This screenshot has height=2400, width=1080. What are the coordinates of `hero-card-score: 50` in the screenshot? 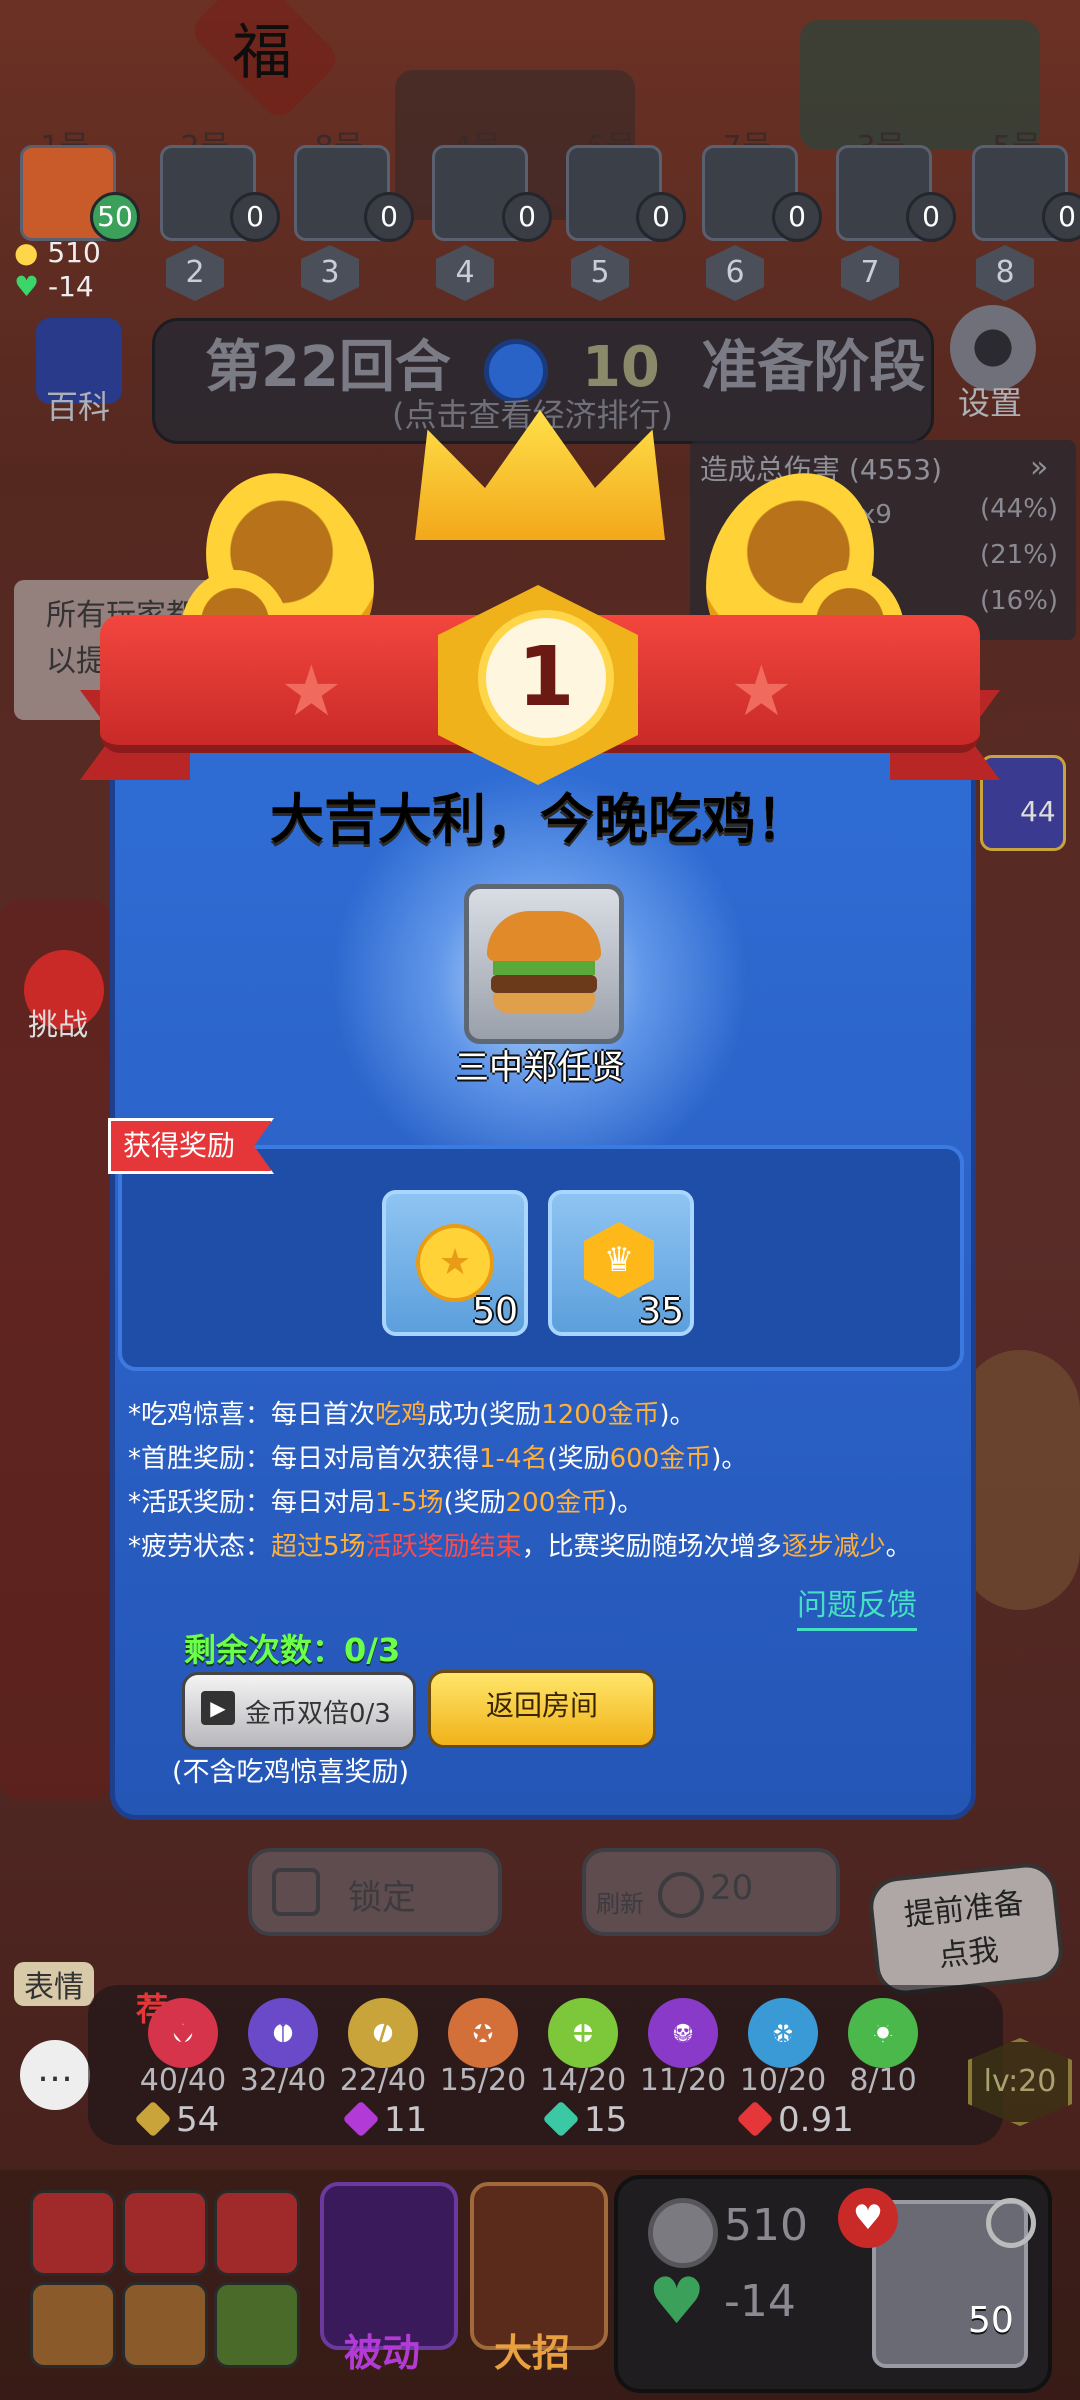 It's located at (991, 2320).